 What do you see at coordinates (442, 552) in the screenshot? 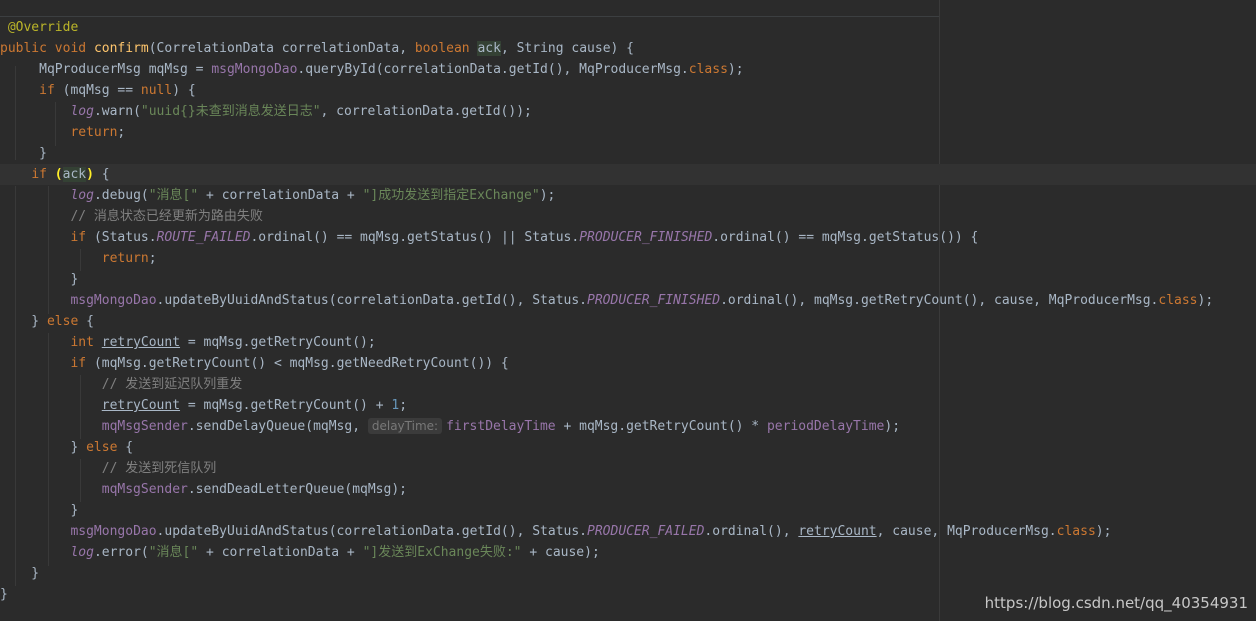
I see `string-literal: "]发送到ExChange失败:"` at bounding box center [442, 552].